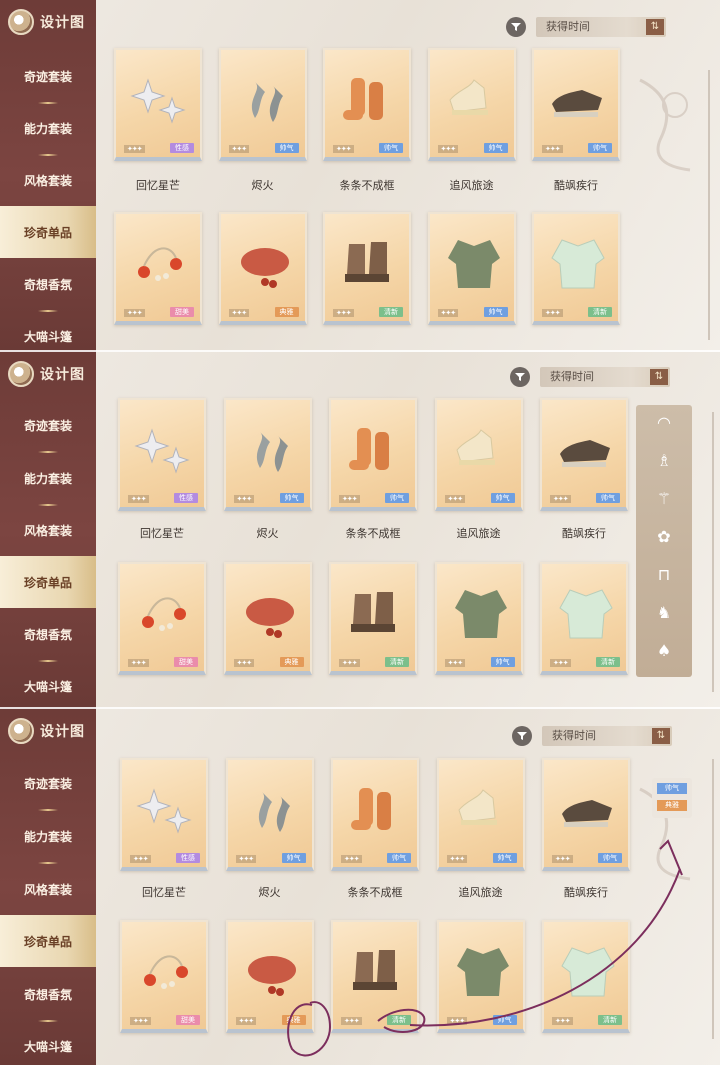 The height and width of the screenshot is (1065, 720). Describe the element at coordinates (664, 499) in the screenshot. I see `coat-icon: ⚚` at that location.